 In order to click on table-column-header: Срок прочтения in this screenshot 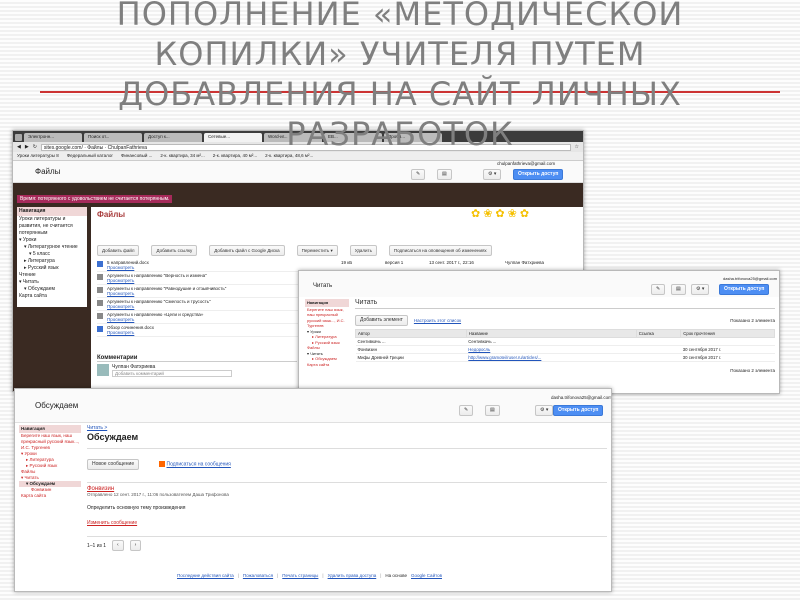, I will do `click(727, 333)`.